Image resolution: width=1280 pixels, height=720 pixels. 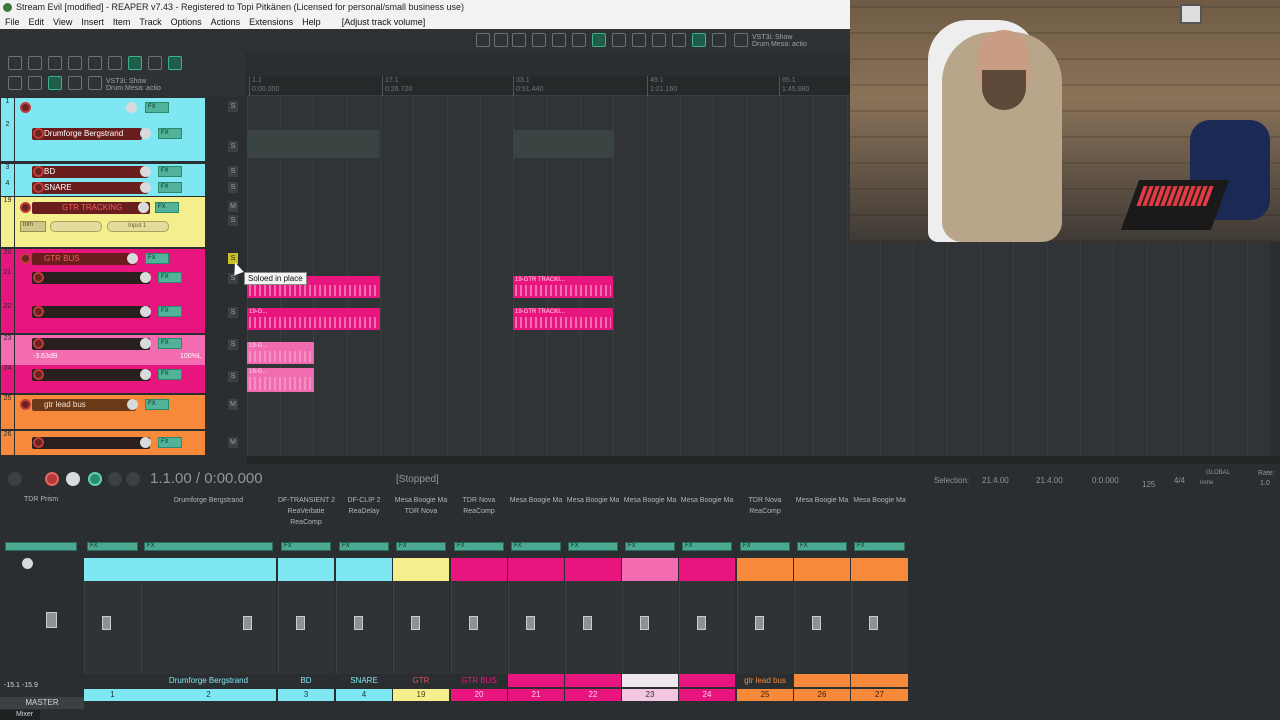 I want to click on snap-icon, so click(x=35, y=83).